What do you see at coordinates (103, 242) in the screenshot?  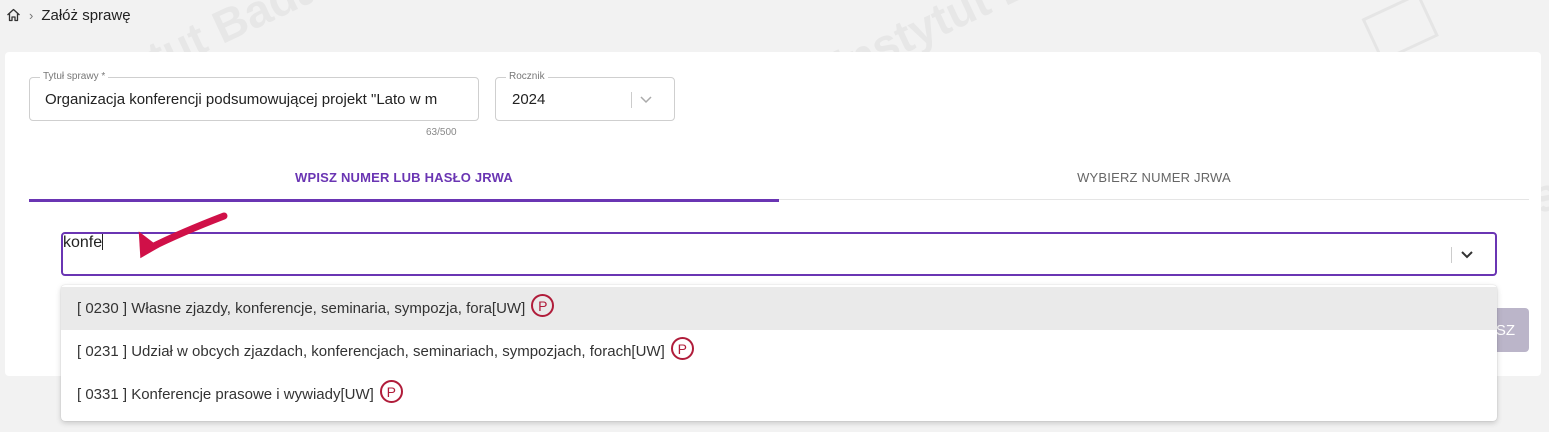 I see `text-caret` at bounding box center [103, 242].